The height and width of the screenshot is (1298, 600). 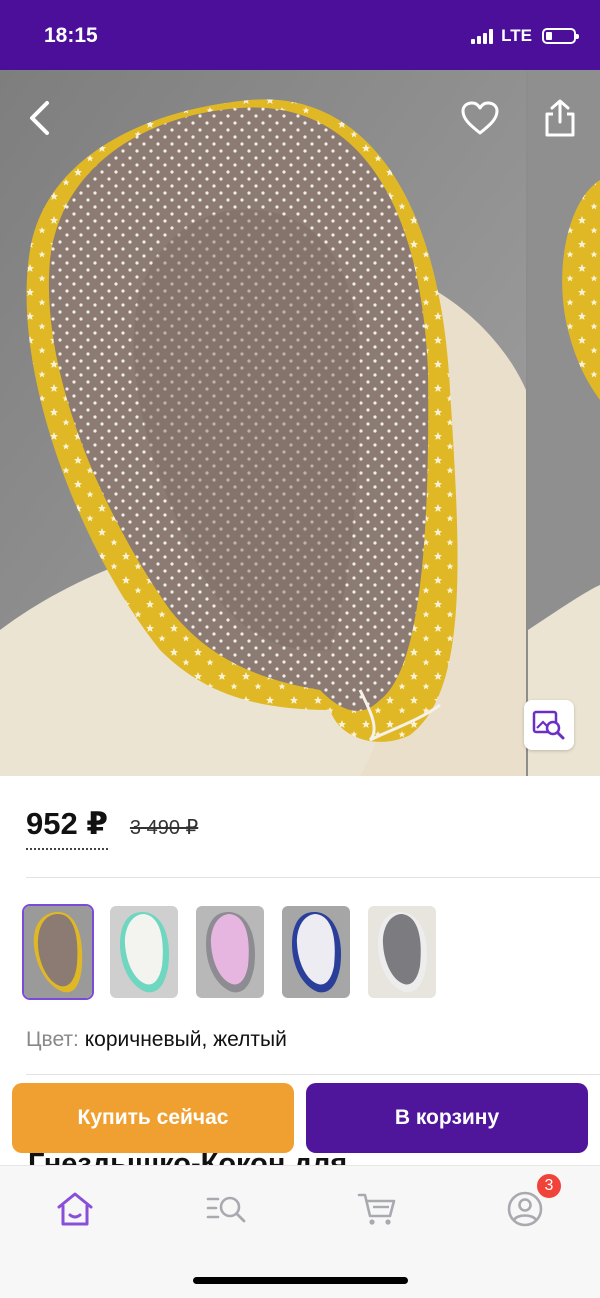 I want to click on chevron-left-icon, so click(x=39, y=118).